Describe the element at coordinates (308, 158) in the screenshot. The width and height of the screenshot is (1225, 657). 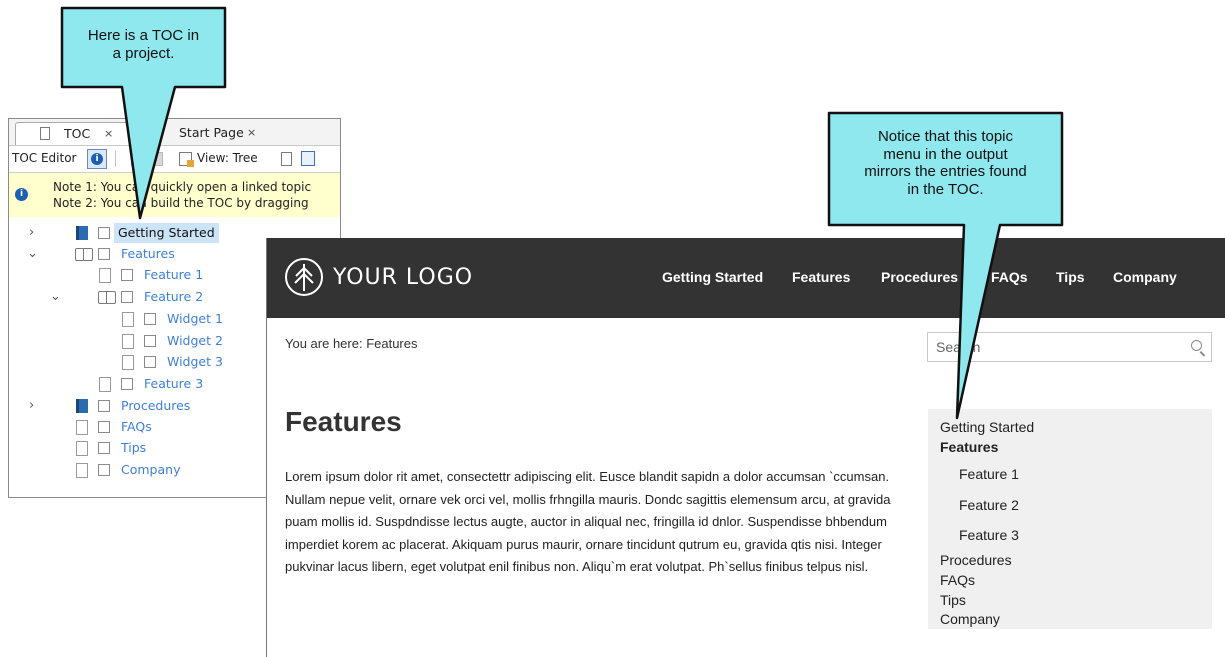
I see `add-entry-icon` at that location.